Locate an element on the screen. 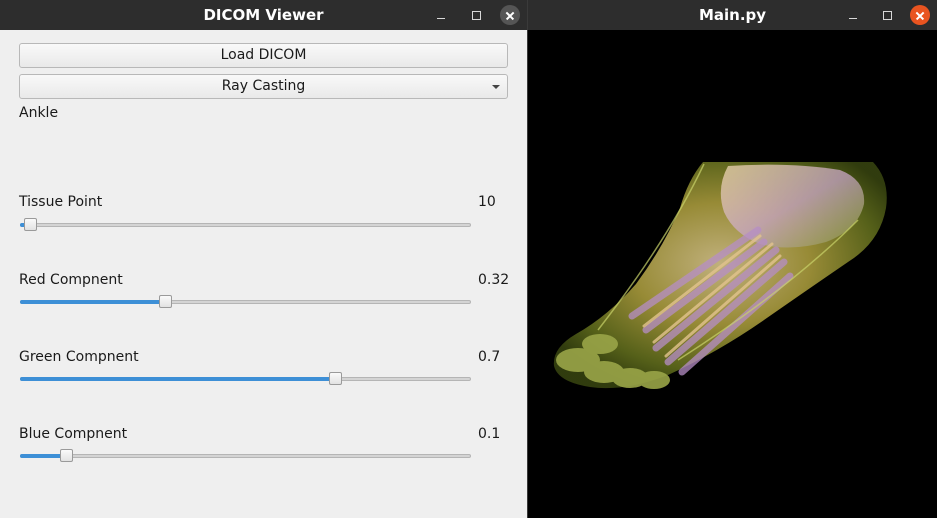 This screenshot has height=518, width=937. window-title: Main.py is located at coordinates (732, 15).